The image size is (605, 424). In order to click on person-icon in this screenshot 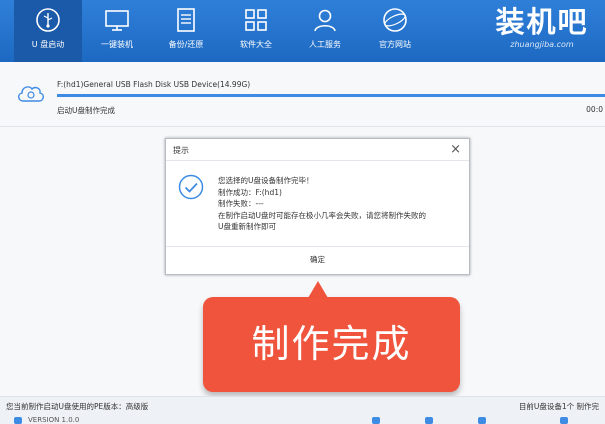, I will do `click(325, 20)`.